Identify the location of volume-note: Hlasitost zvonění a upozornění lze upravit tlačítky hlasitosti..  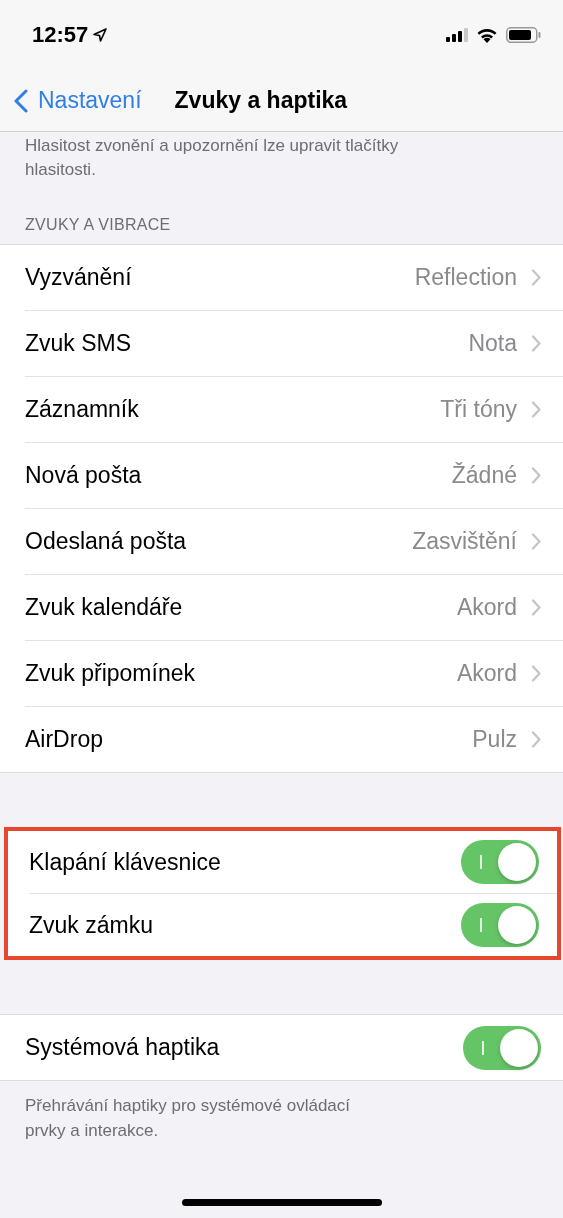
(212, 158).